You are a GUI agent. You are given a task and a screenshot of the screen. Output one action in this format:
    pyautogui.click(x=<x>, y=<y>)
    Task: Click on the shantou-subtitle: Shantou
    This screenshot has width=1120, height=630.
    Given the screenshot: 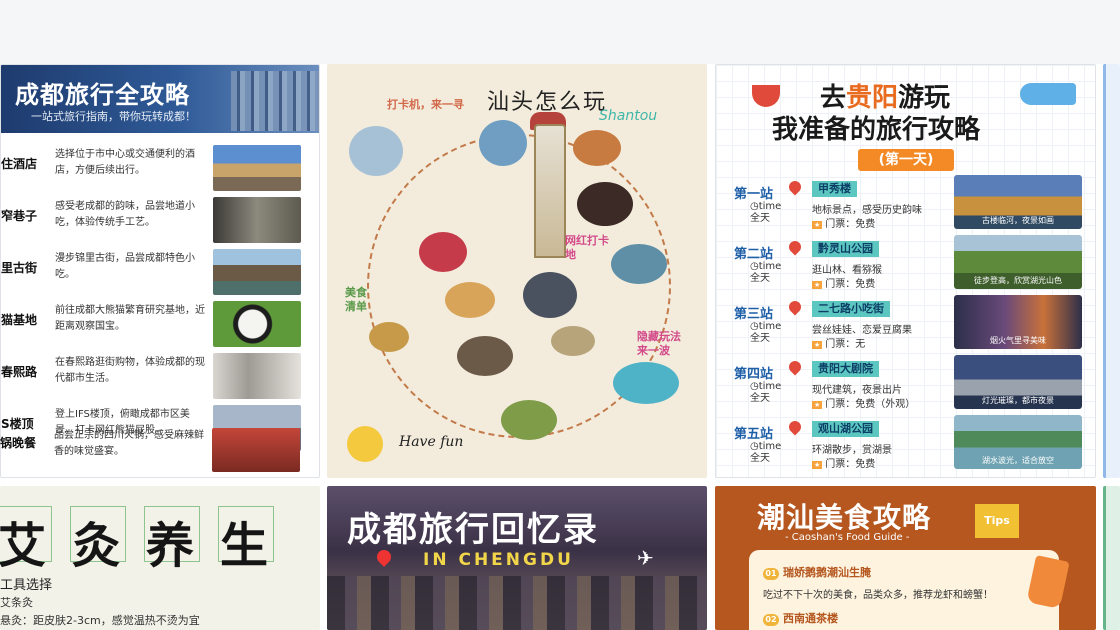 What is the action you would take?
    pyautogui.click(x=628, y=116)
    